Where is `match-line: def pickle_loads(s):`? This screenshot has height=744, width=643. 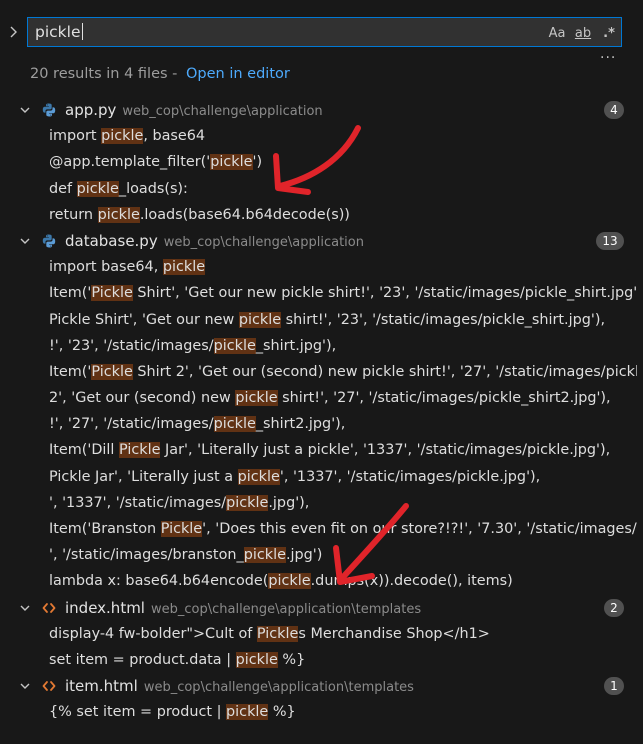
match-line: def pickle_loads(s): is located at coordinates (321, 189).